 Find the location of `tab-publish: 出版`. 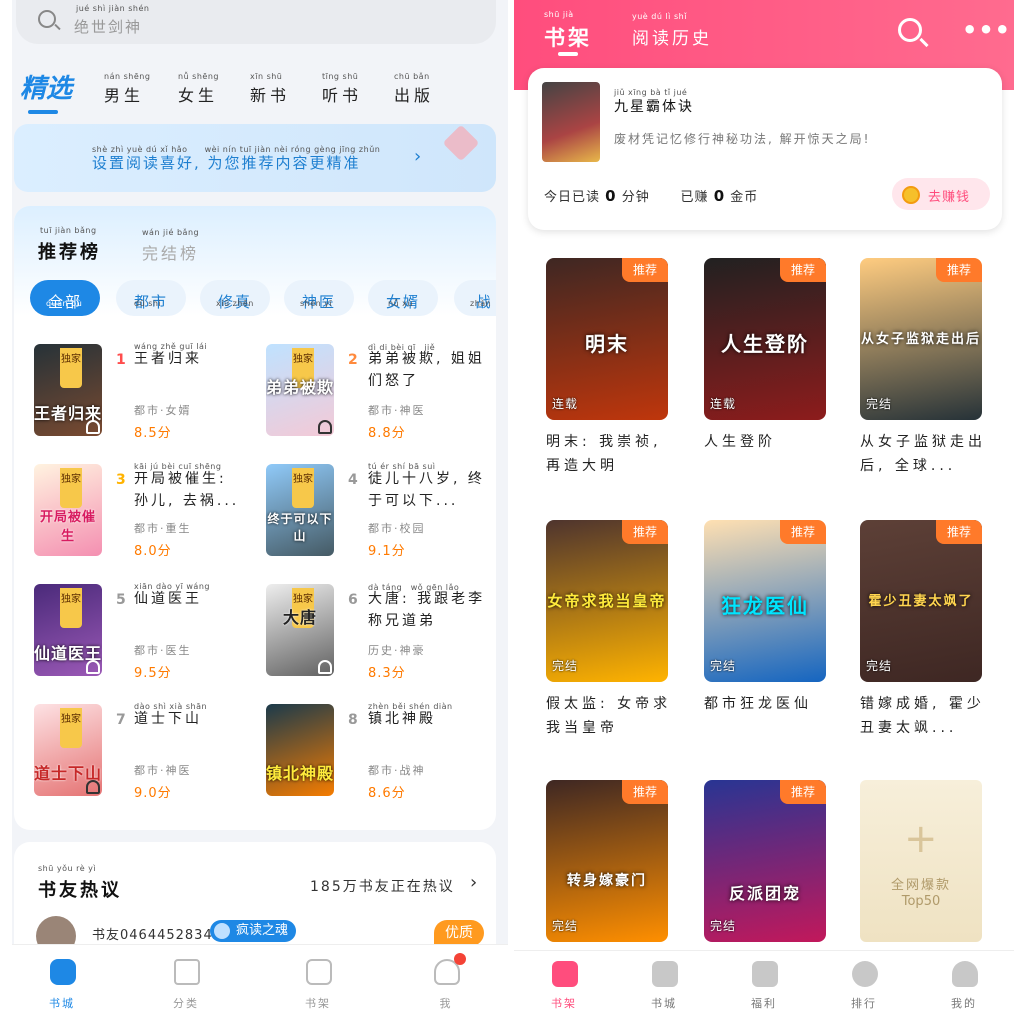

tab-publish: 出版 is located at coordinates (414, 94).